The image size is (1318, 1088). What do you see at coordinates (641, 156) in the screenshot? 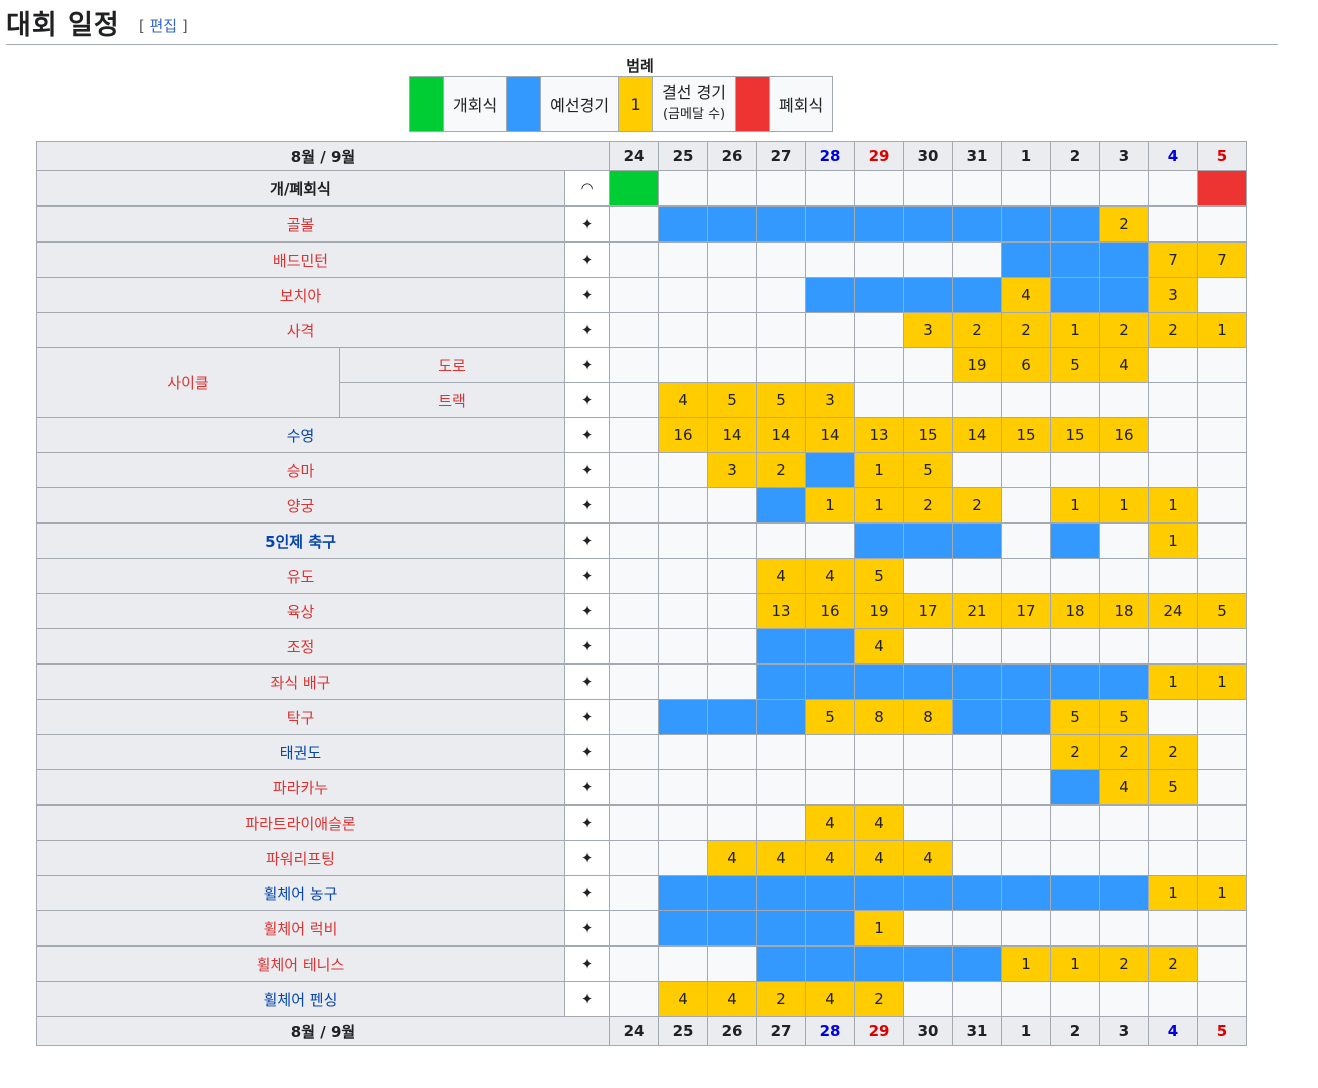
I see `schedule-header-row: 8월 / 9월 24 25 26 27 28 29 30 31 1 2 3 4 5` at bounding box center [641, 156].